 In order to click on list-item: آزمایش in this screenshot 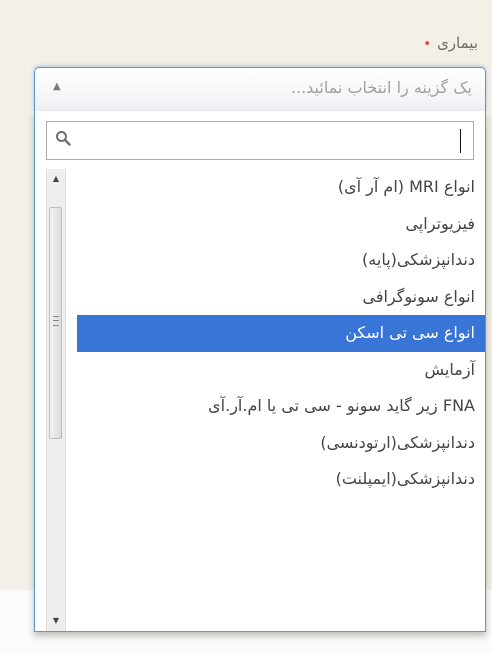, I will do `click(281, 370)`.